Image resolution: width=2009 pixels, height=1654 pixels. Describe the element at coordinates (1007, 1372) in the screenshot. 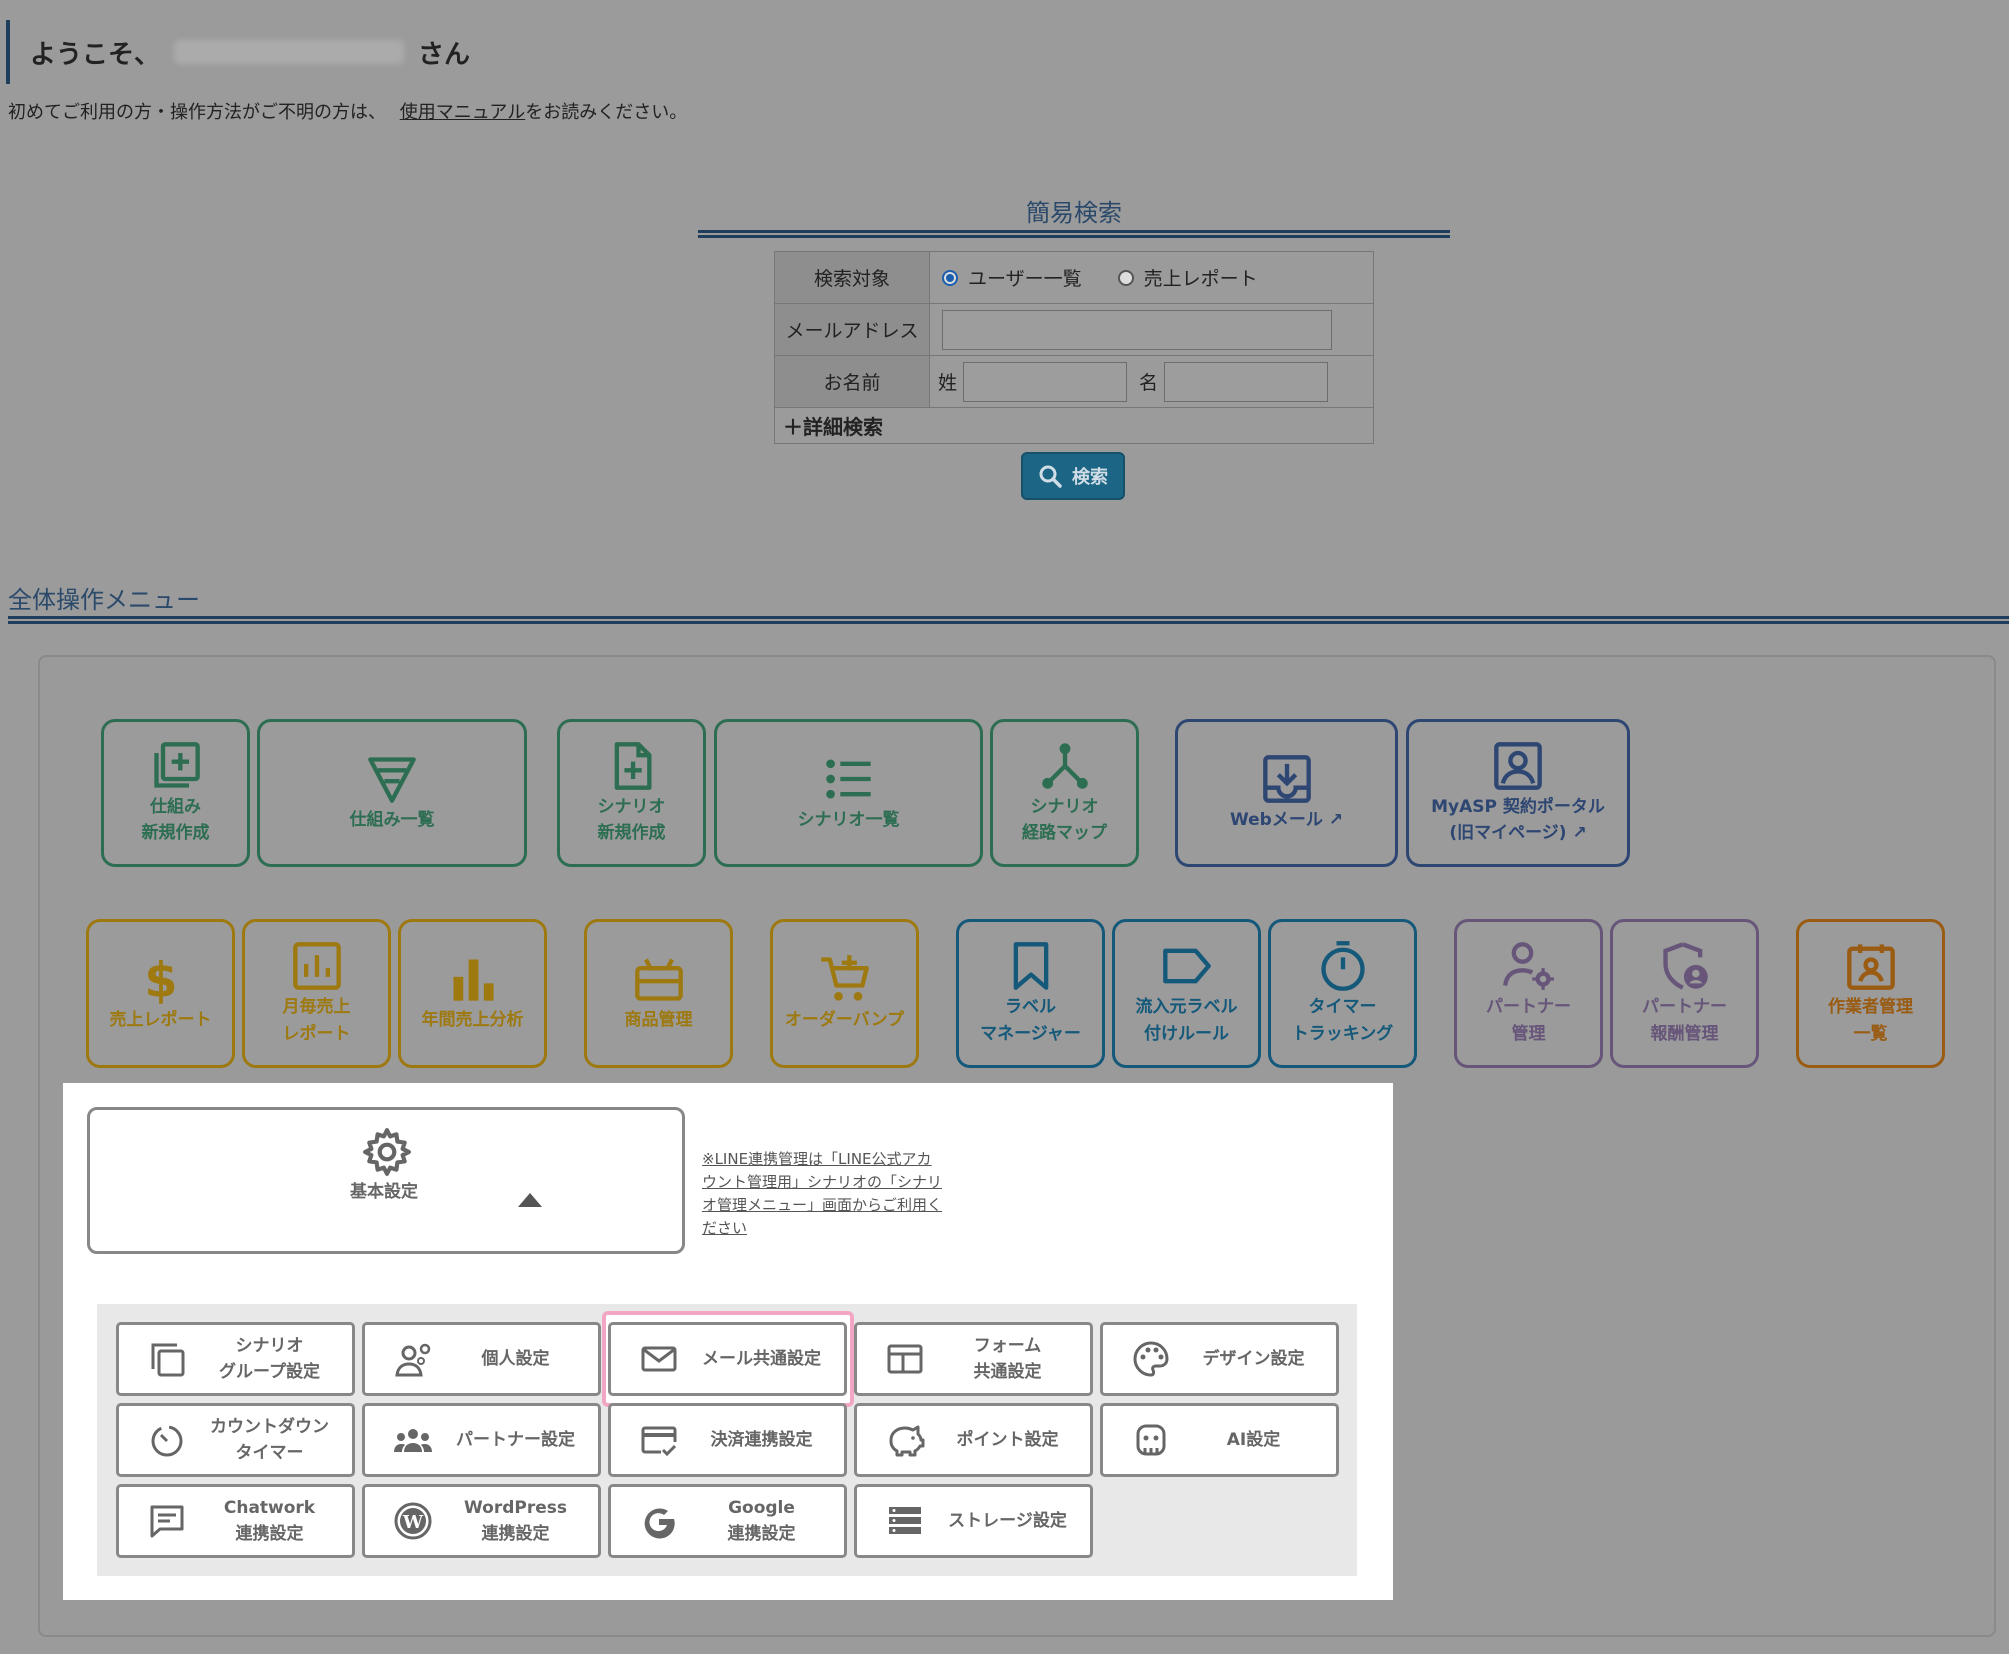

I see `btn-label-2: 共通設定` at that location.